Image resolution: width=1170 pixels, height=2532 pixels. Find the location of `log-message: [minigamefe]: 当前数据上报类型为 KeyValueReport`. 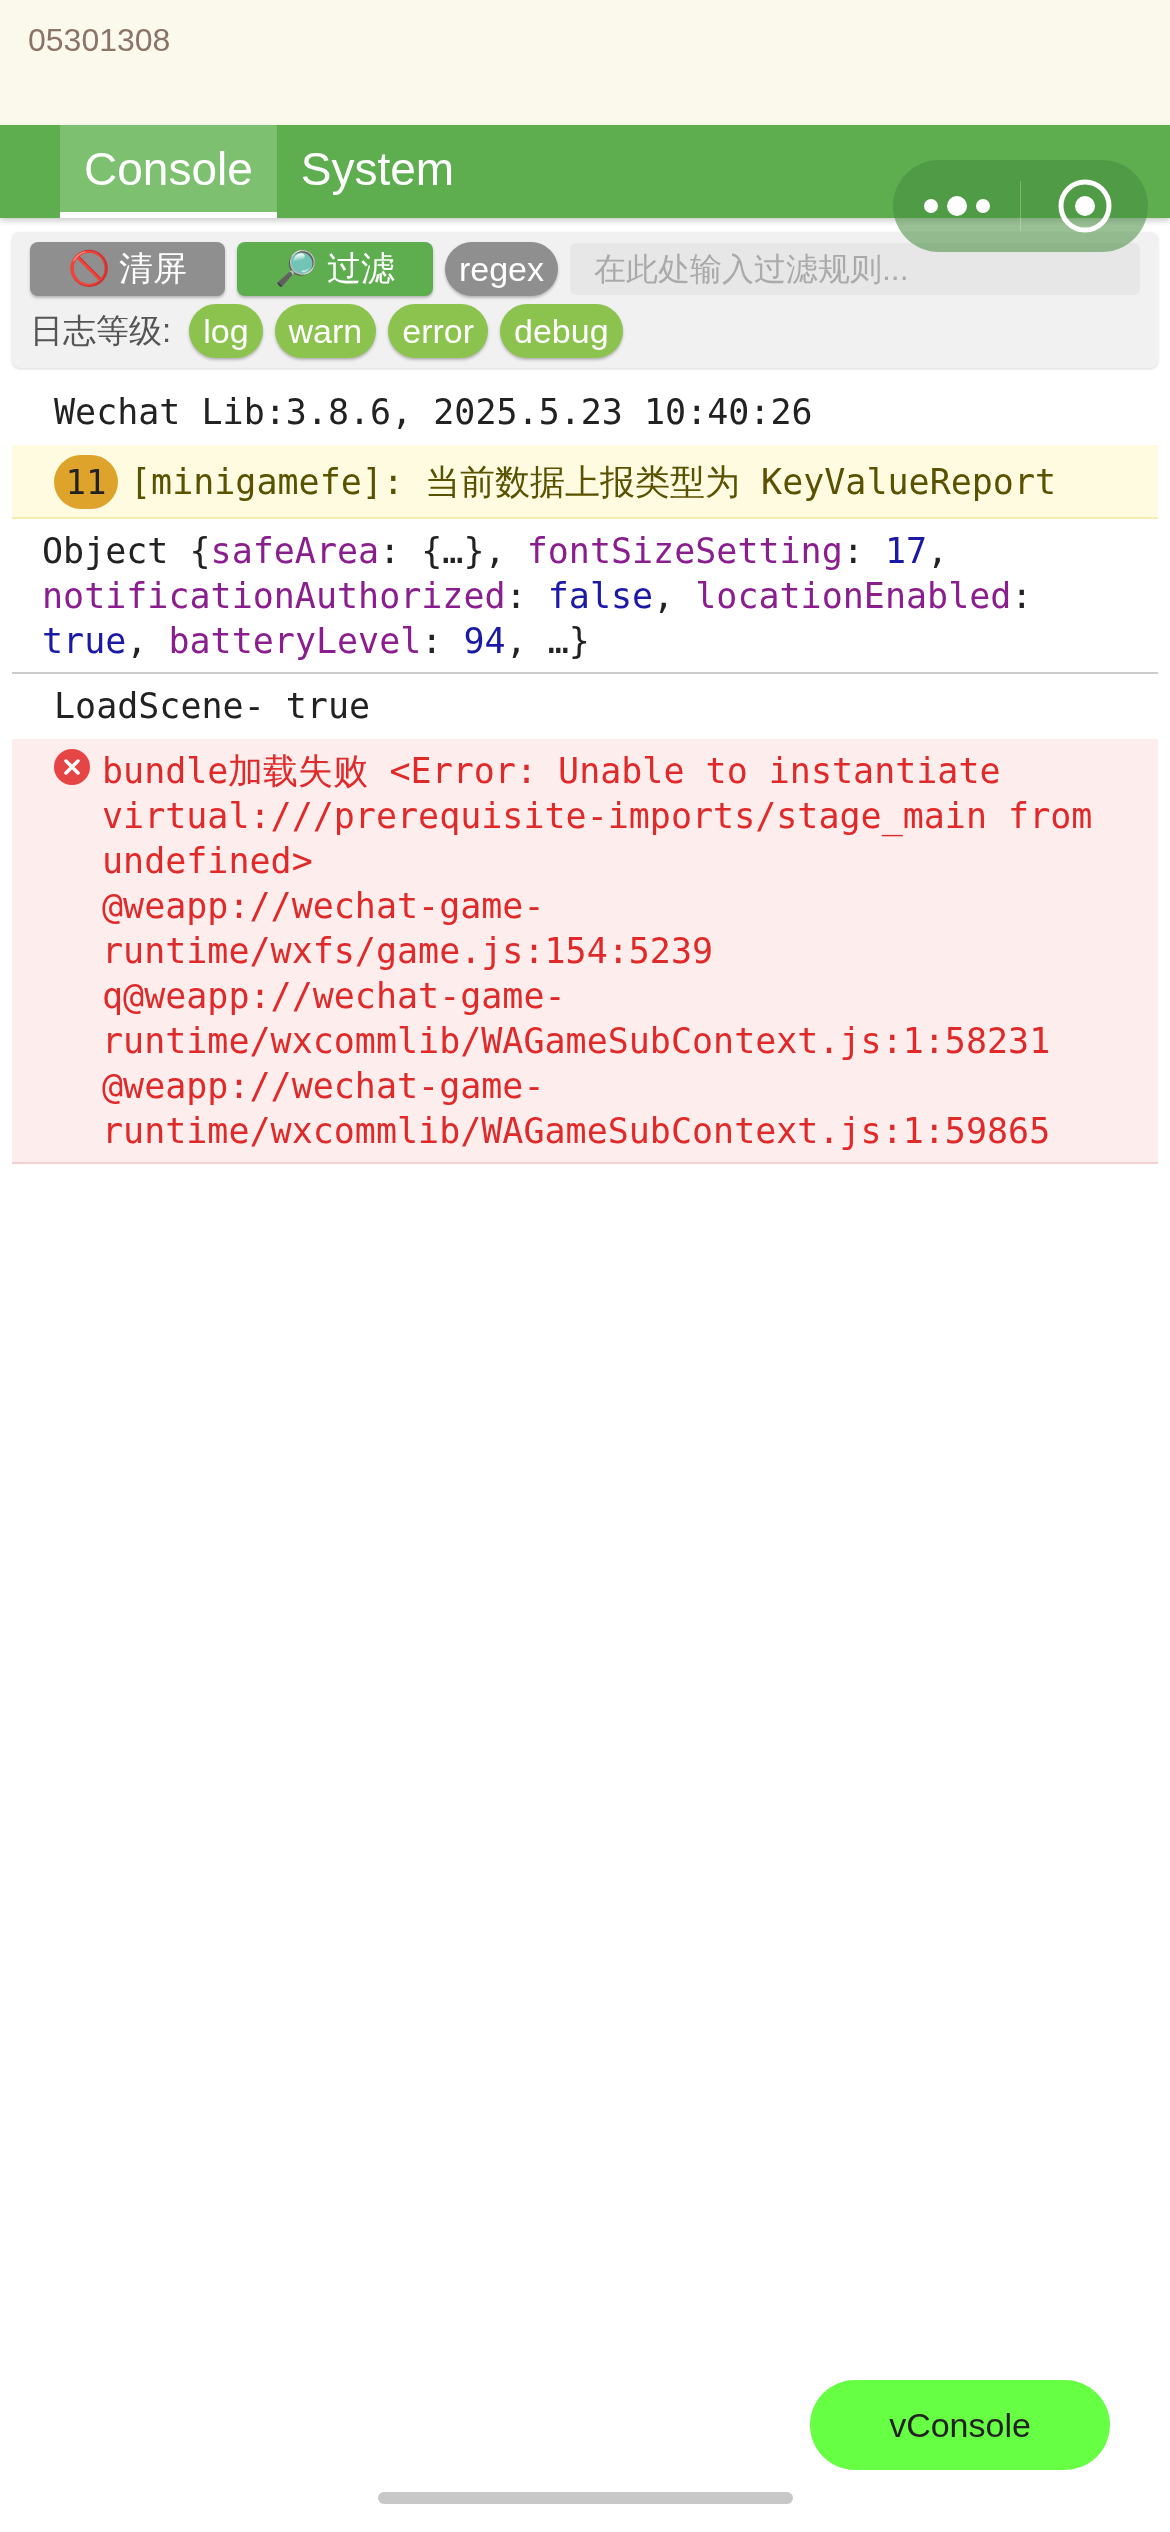

log-message: [minigamefe]: 当前数据上报类型为 KeyValueReport is located at coordinates (593, 482).